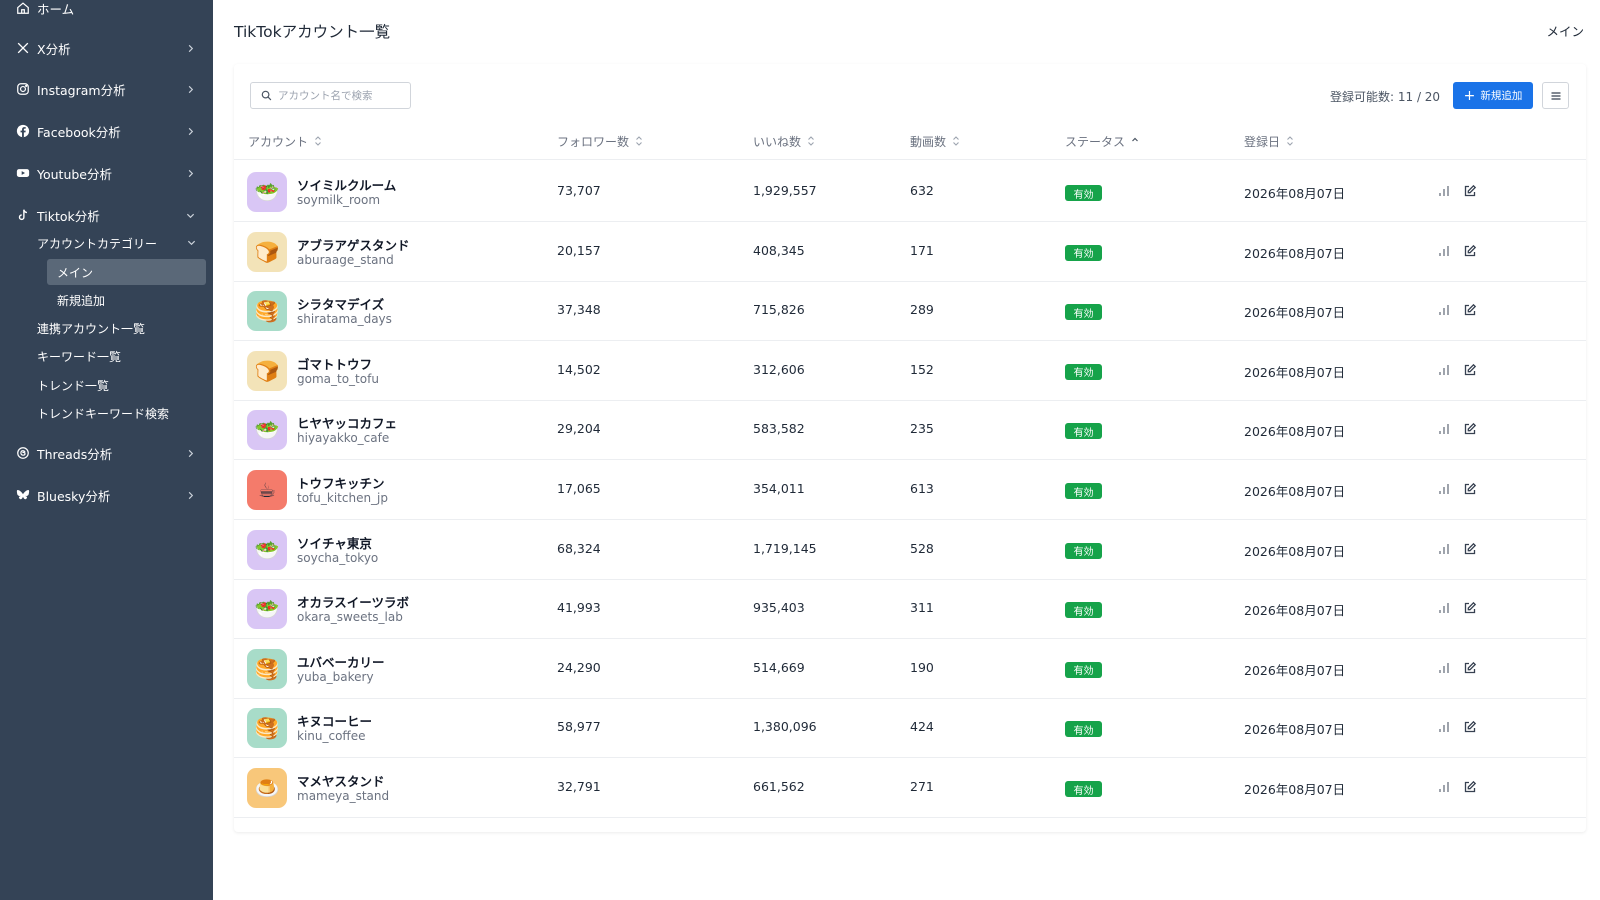 This screenshot has width=1600, height=900. Describe the element at coordinates (779, 667) in the screenshot. I see `likes-count: 514,669` at that location.